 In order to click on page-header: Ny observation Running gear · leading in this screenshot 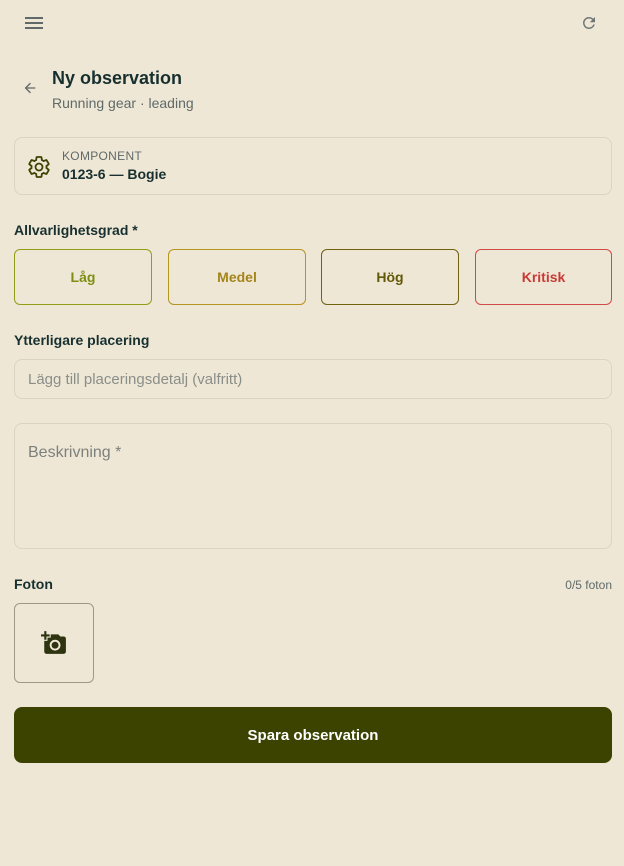, I will do `click(312, 90)`.